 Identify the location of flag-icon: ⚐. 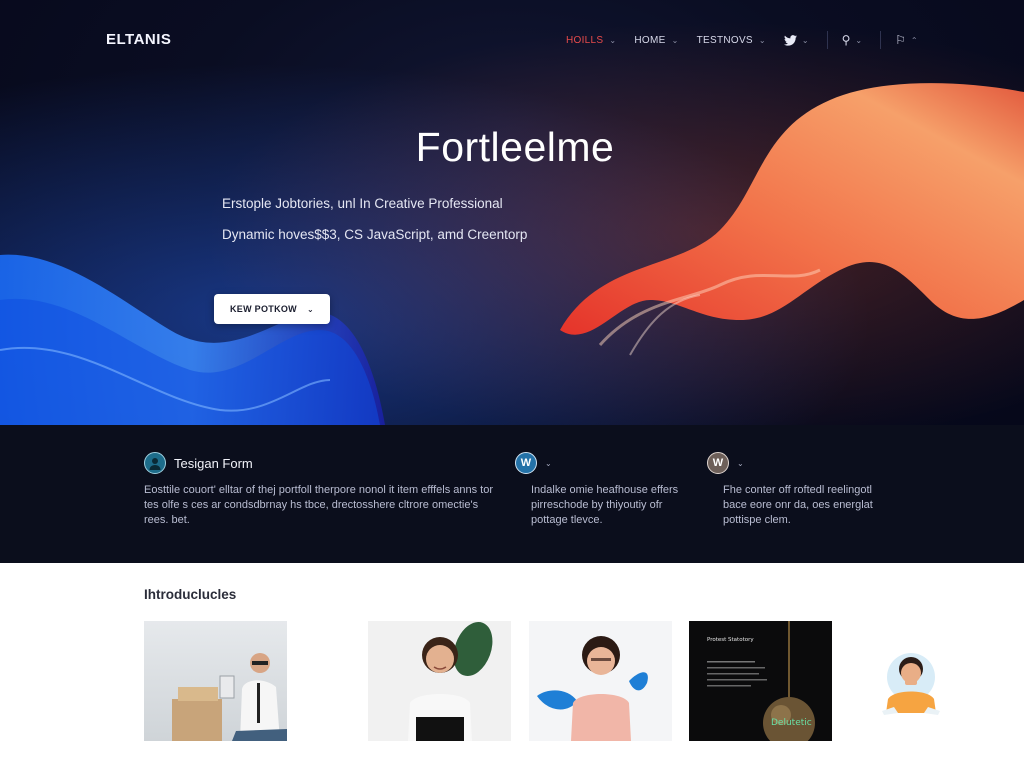
(900, 40).